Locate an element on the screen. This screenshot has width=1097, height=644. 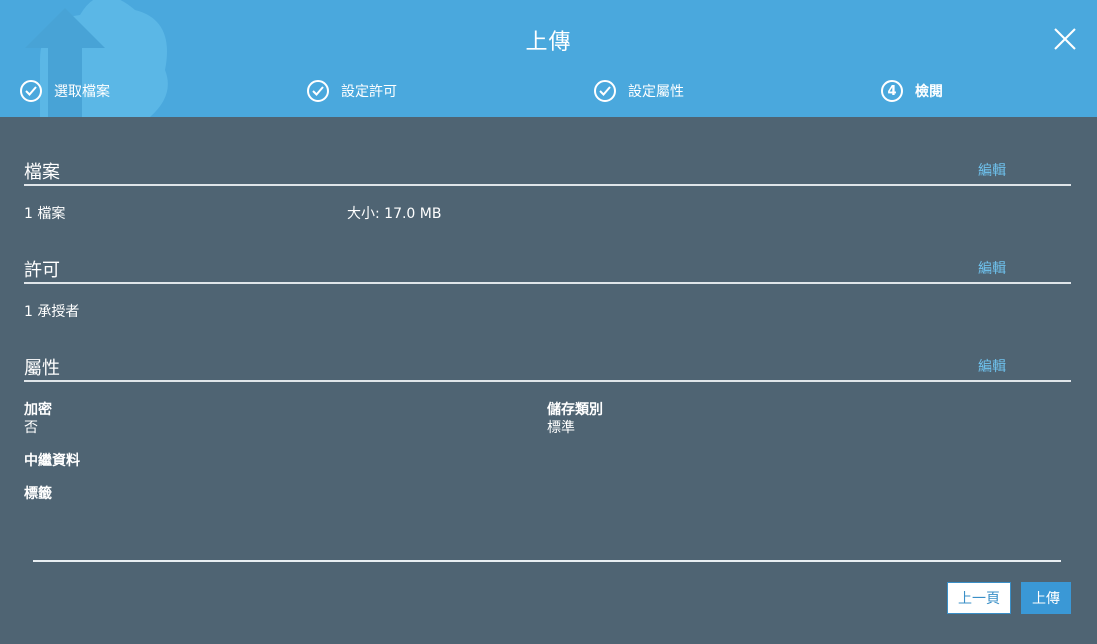
files-edit-link: 編輯 is located at coordinates (992, 170).